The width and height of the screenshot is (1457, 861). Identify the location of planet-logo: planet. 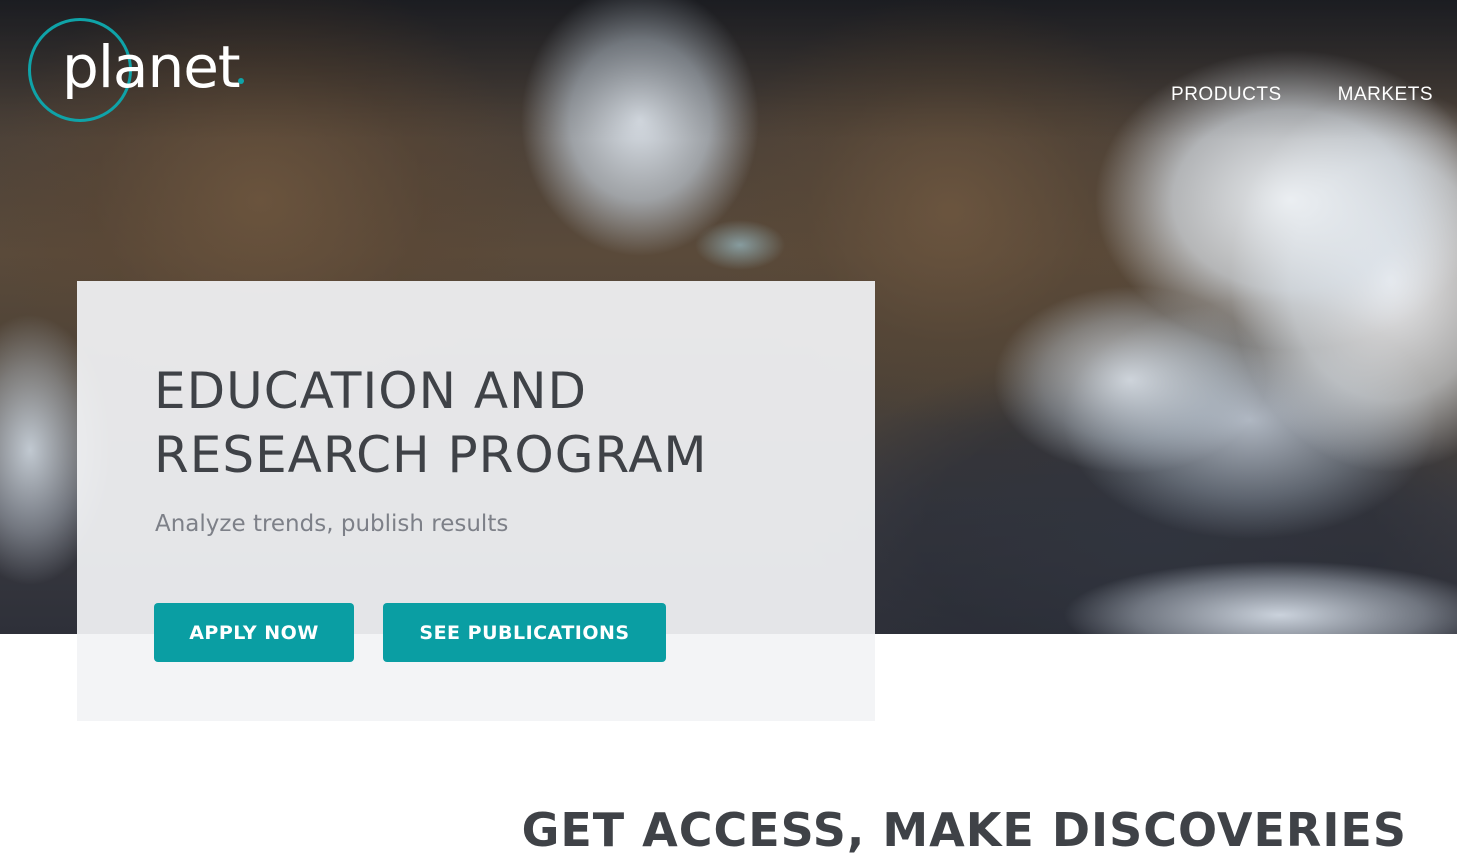
(143, 73).